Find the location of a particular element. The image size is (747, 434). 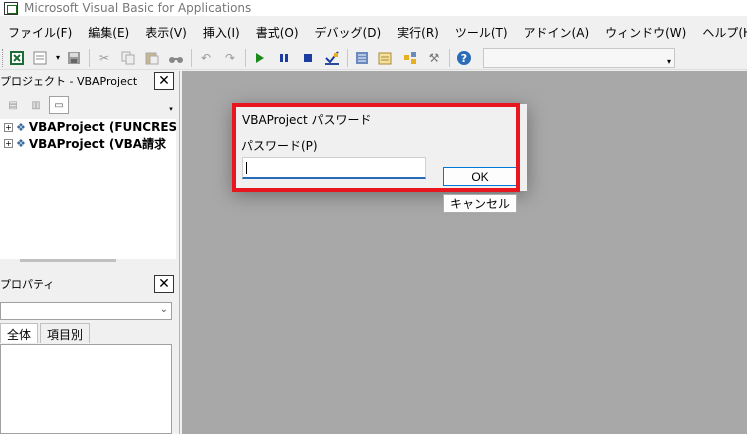

redo-icon: ↷ is located at coordinates (230, 58).